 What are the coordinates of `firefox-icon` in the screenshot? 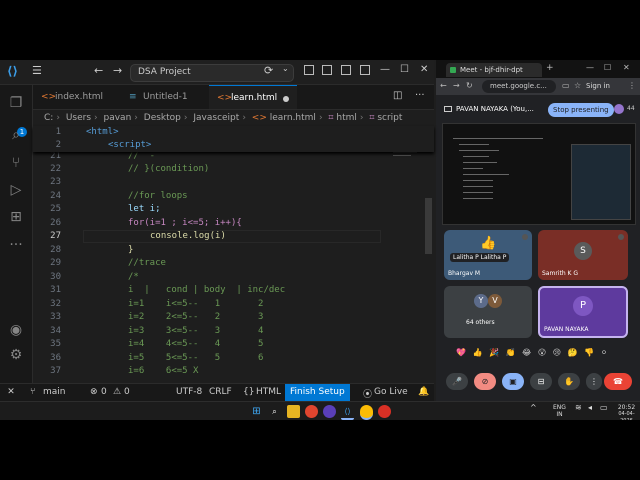 It's located at (311, 411).